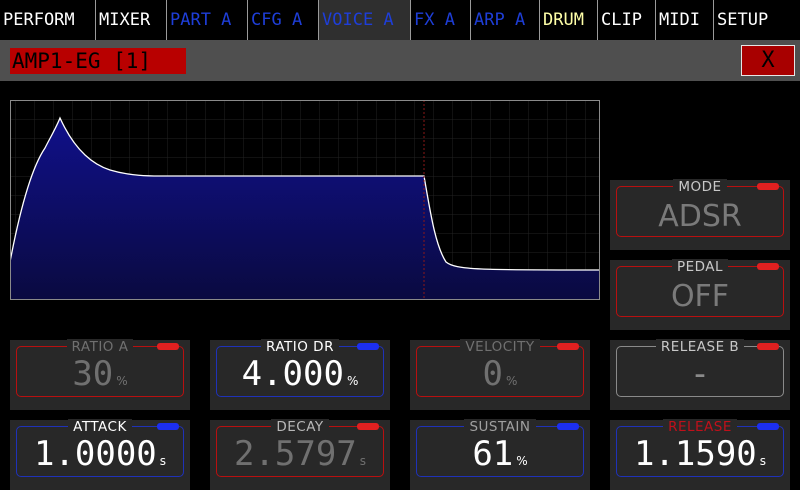 The width and height of the screenshot is (800, 490). I want to click on tab-midi: MIDI, so click(685, 20).